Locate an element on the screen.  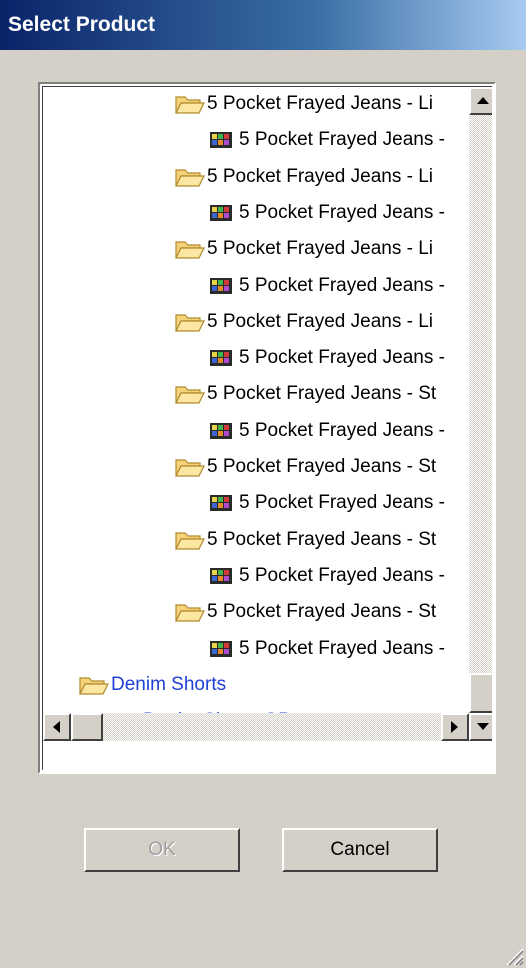
horizontal-scrollbar is located at coordinates (256, 727).